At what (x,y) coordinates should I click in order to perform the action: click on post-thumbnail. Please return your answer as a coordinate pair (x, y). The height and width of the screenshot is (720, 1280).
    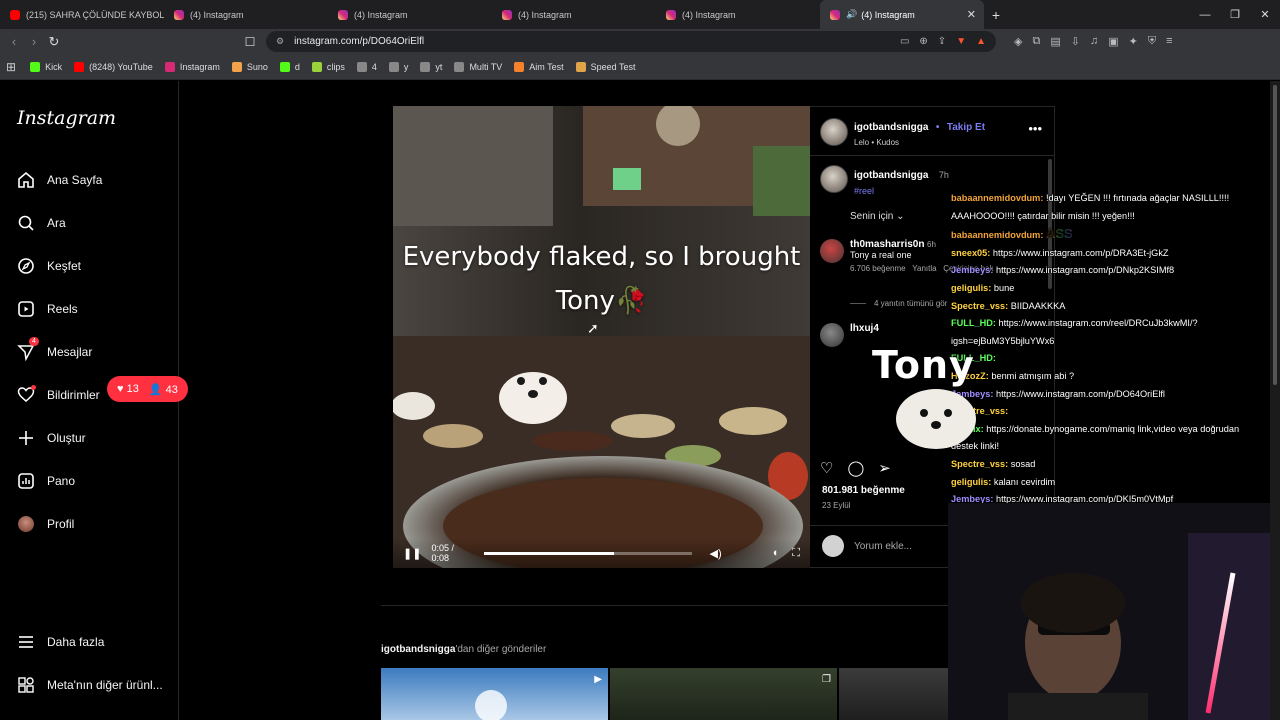
    Looking at the image, I should click on (893, 694).